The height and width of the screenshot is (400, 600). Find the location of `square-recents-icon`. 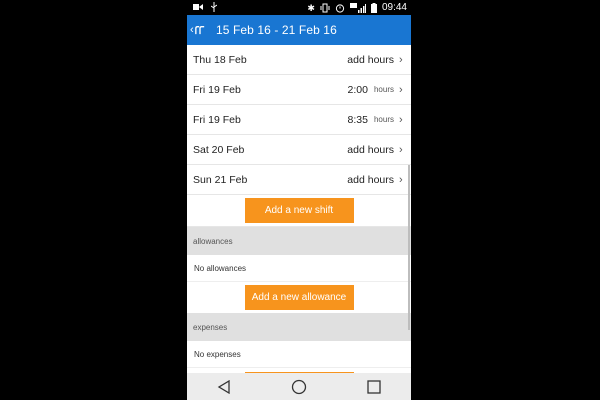

square-recents-icon is located at coordinates (373, 386).